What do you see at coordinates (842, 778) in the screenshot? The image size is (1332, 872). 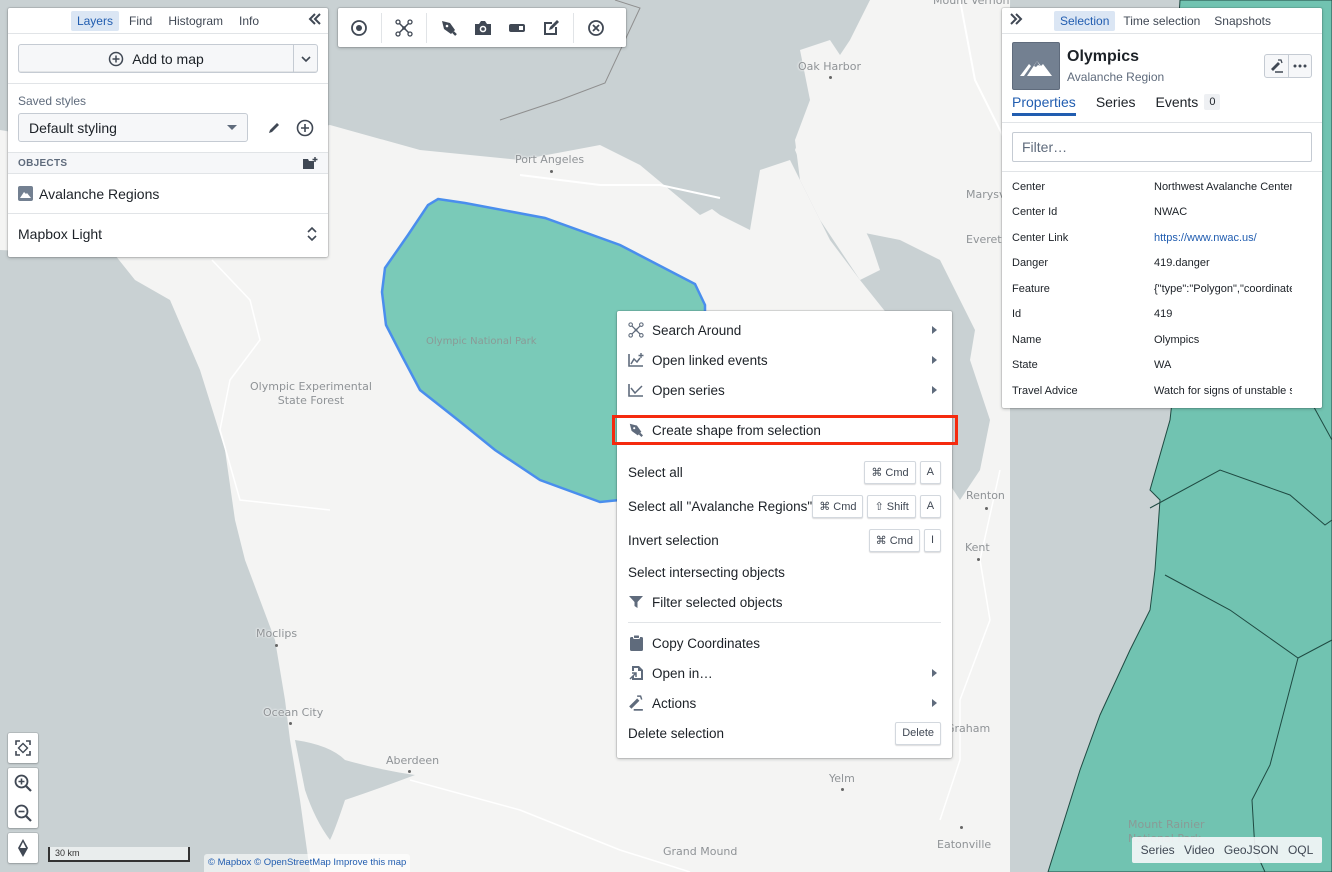 I see `map-label-yelm: Yelm` at bounding box center [842, 778].